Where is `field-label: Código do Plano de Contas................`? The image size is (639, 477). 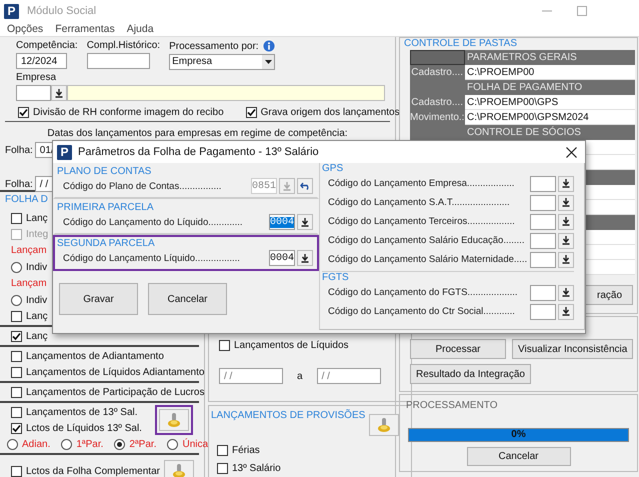 field-label: Código do Plano de Contas................ is located at coordinates (142, 186).